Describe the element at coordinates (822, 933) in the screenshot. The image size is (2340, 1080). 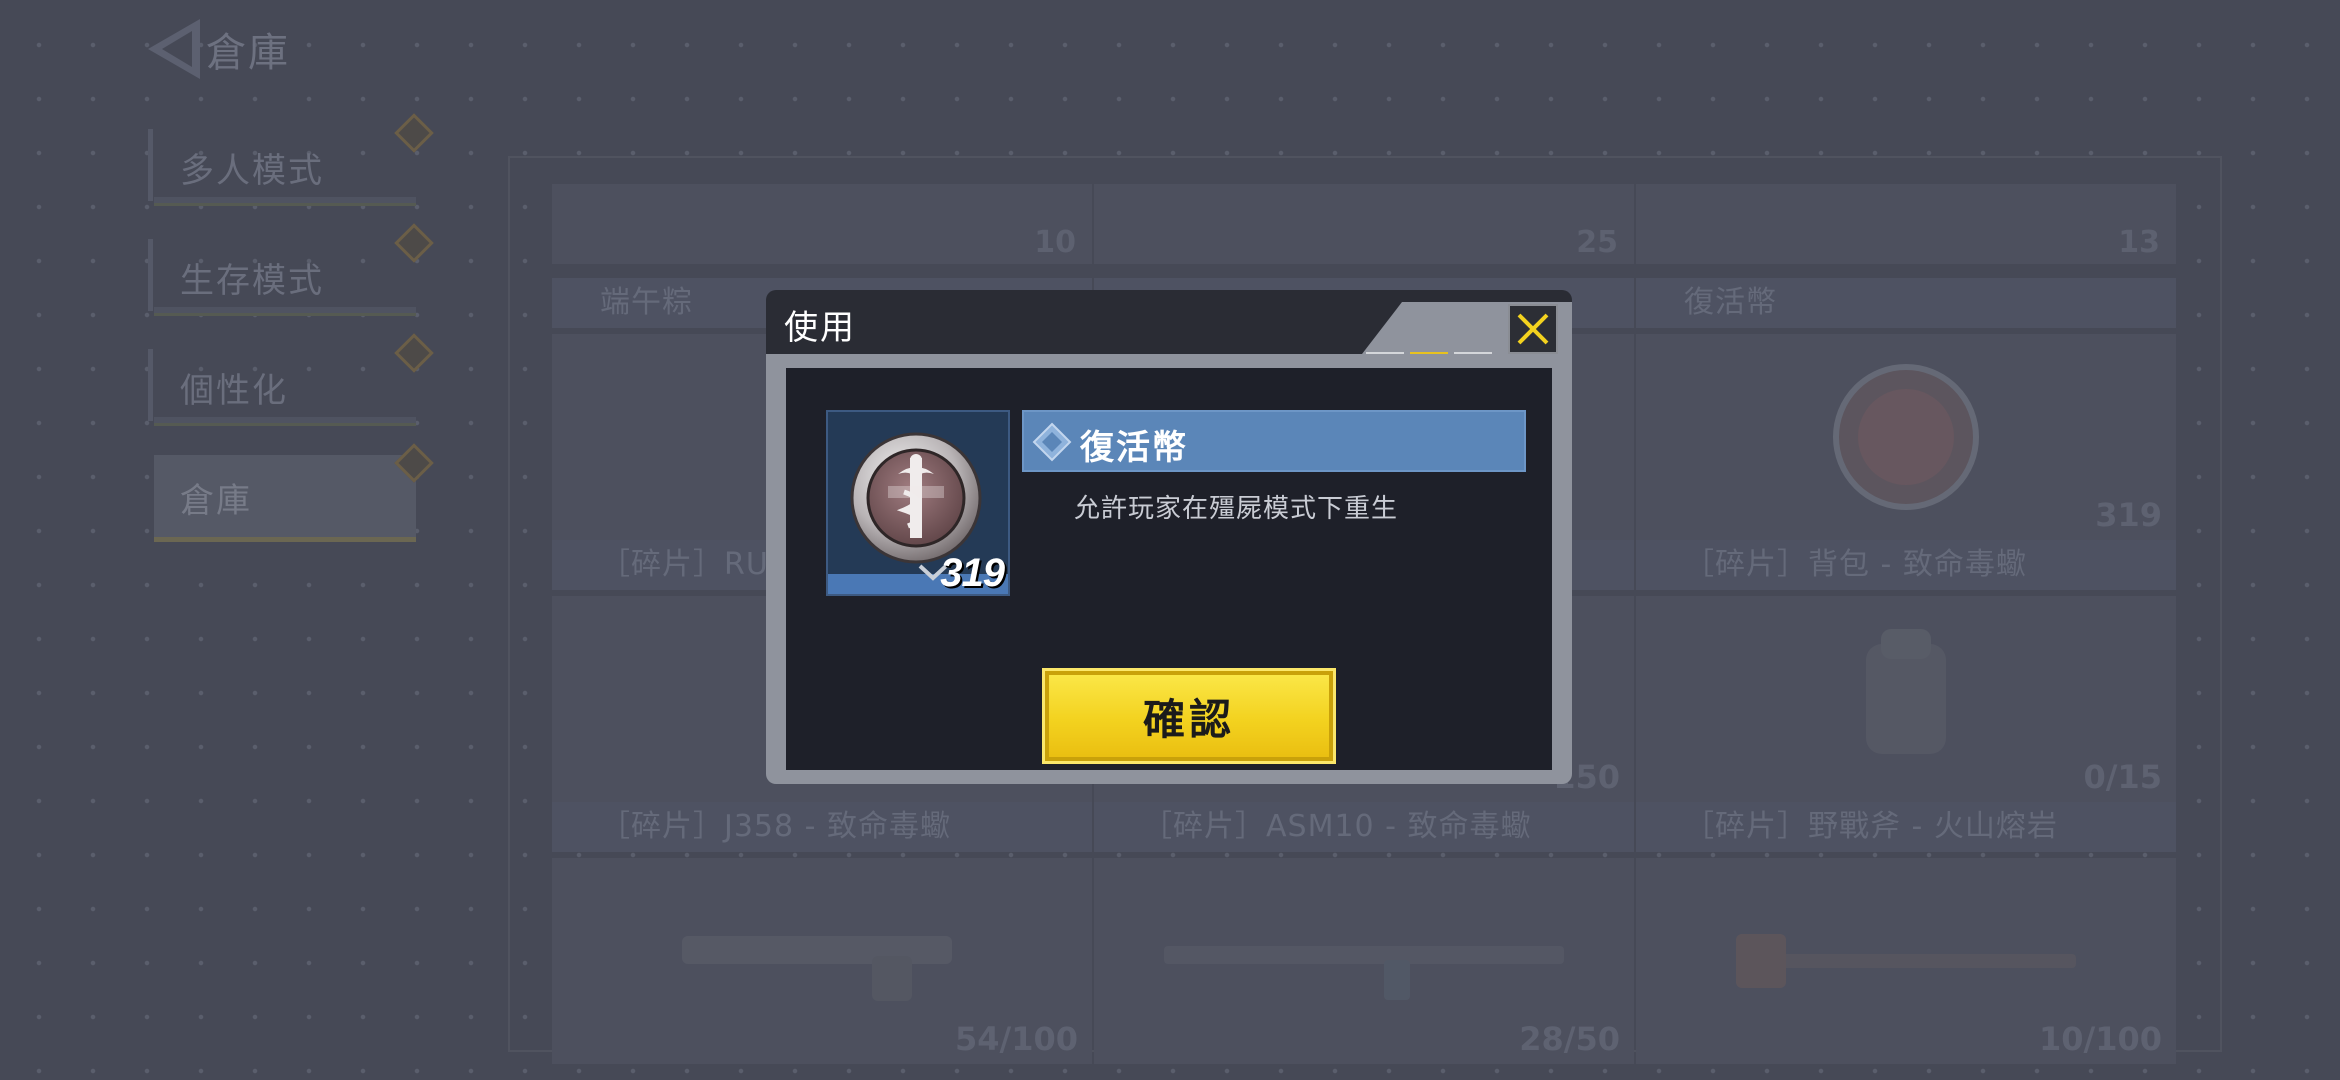
I see `inventory-item: ［碎片］J358 - 致命毒蠍 54/100` at that location.